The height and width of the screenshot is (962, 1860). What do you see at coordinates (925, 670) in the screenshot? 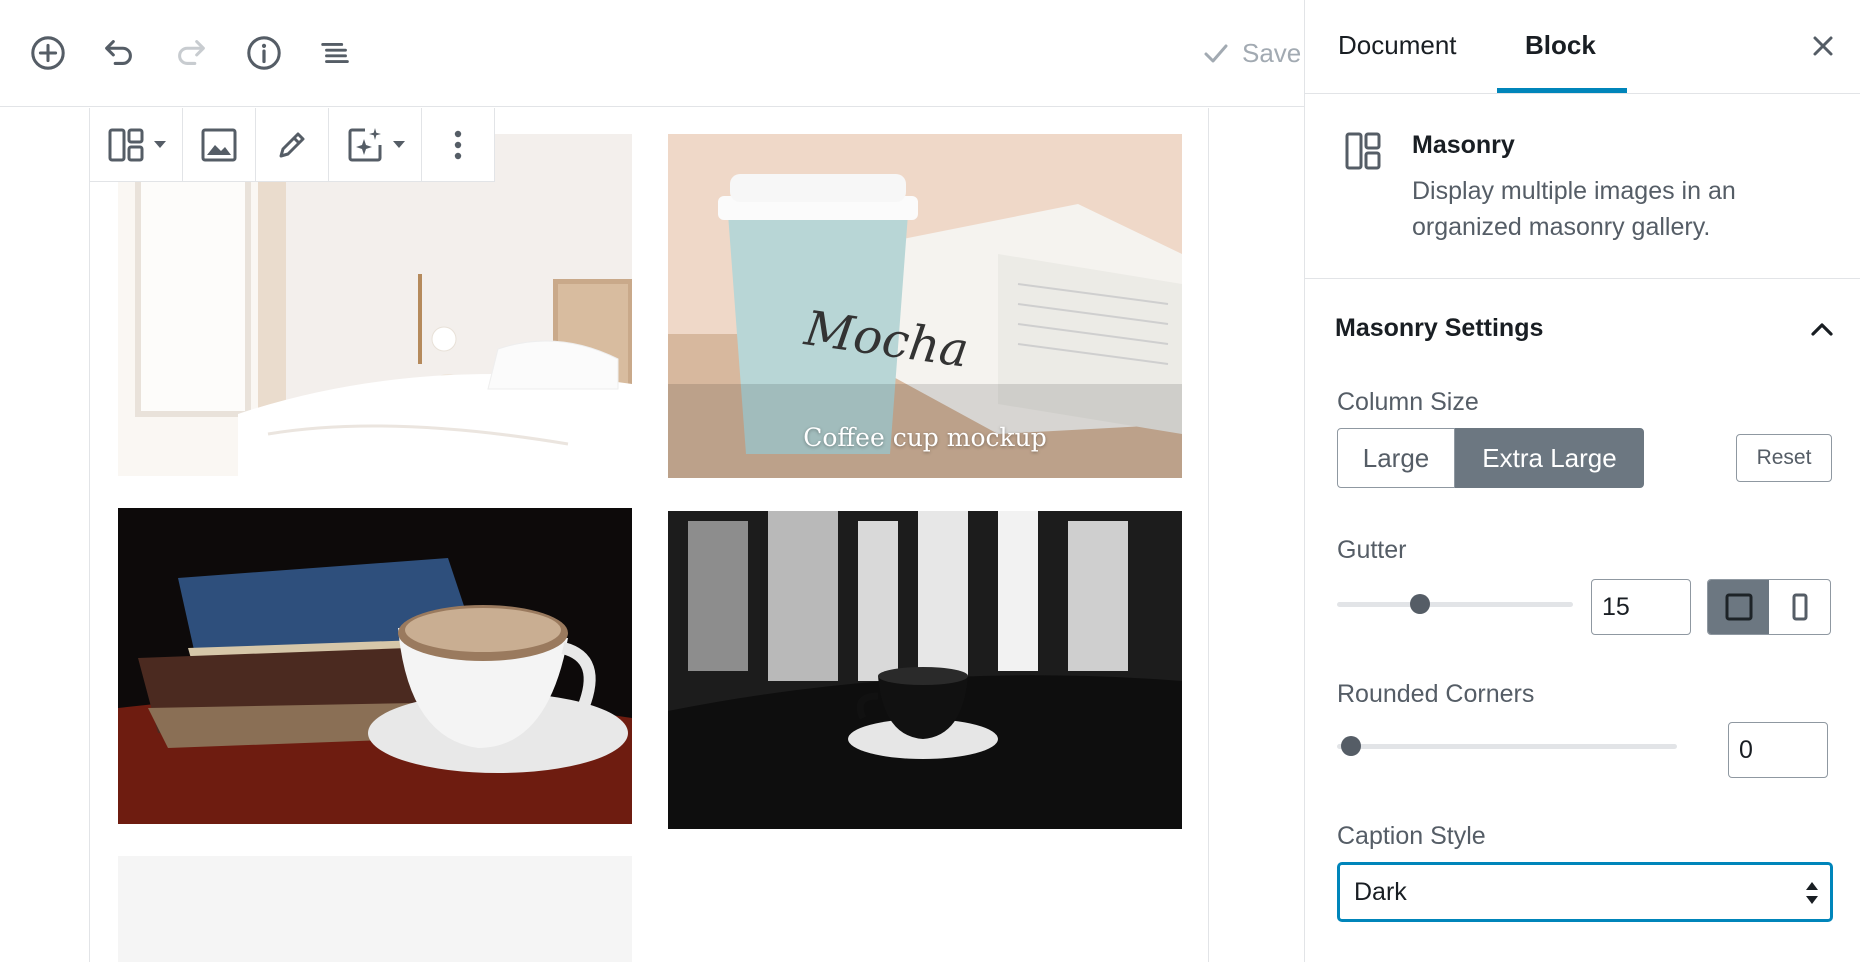
I see `gallery-image-espresso` at bounding box center [925, 670].